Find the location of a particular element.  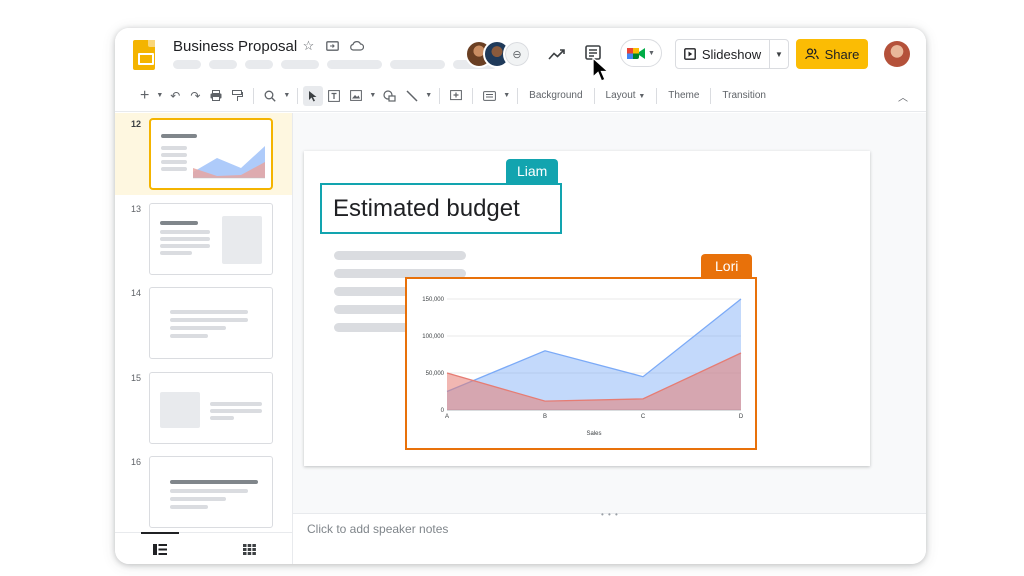

y-tick-label: 50,000 is located at coordinates (435, 374).